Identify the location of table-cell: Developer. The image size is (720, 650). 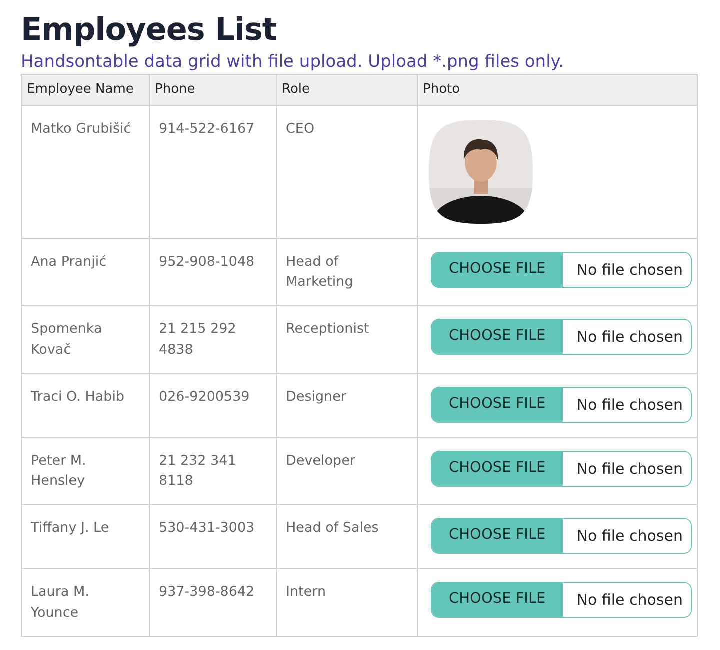
(347, 471).